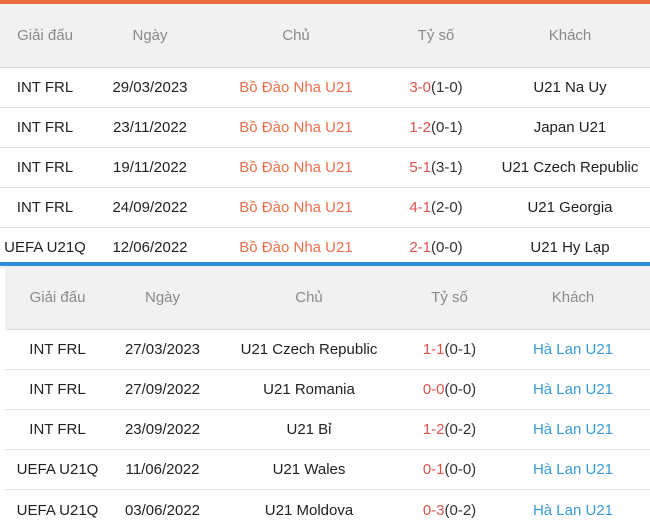 This screenshot has height=531, width=650. What do you see at coordinates (447, 87) in the screenshot?
I see `score-halftime: (1-0)` at bounding box center [447, 87].